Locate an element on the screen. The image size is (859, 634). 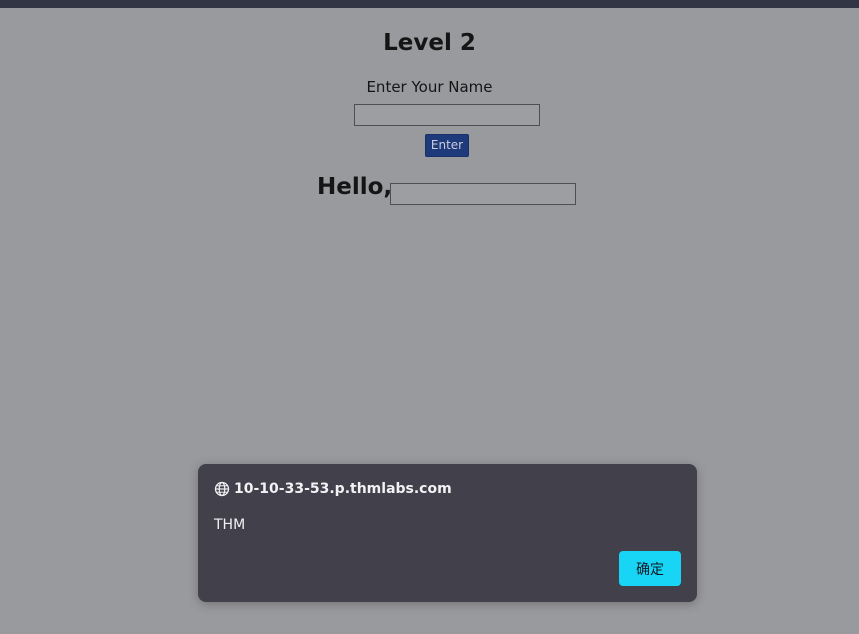
dialog-origin: 10-10-33-53.p.thmlabs.com is located at coordinates (333, 489).